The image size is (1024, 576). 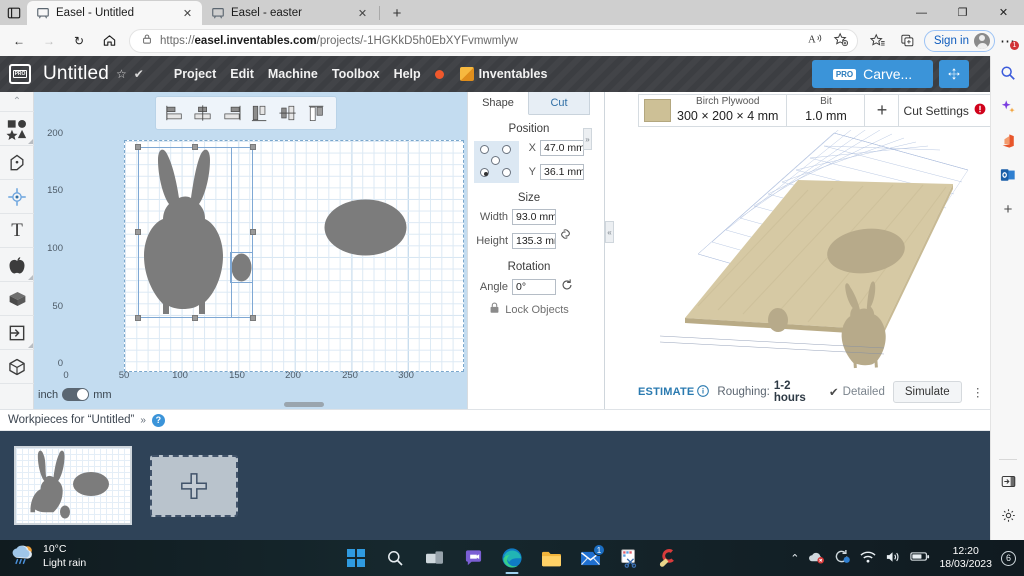 What do you see at coordinates (48, 556) in the screenshot?
I see `weather-widget: 10°C Light rain` at bounding box center [48, 556].